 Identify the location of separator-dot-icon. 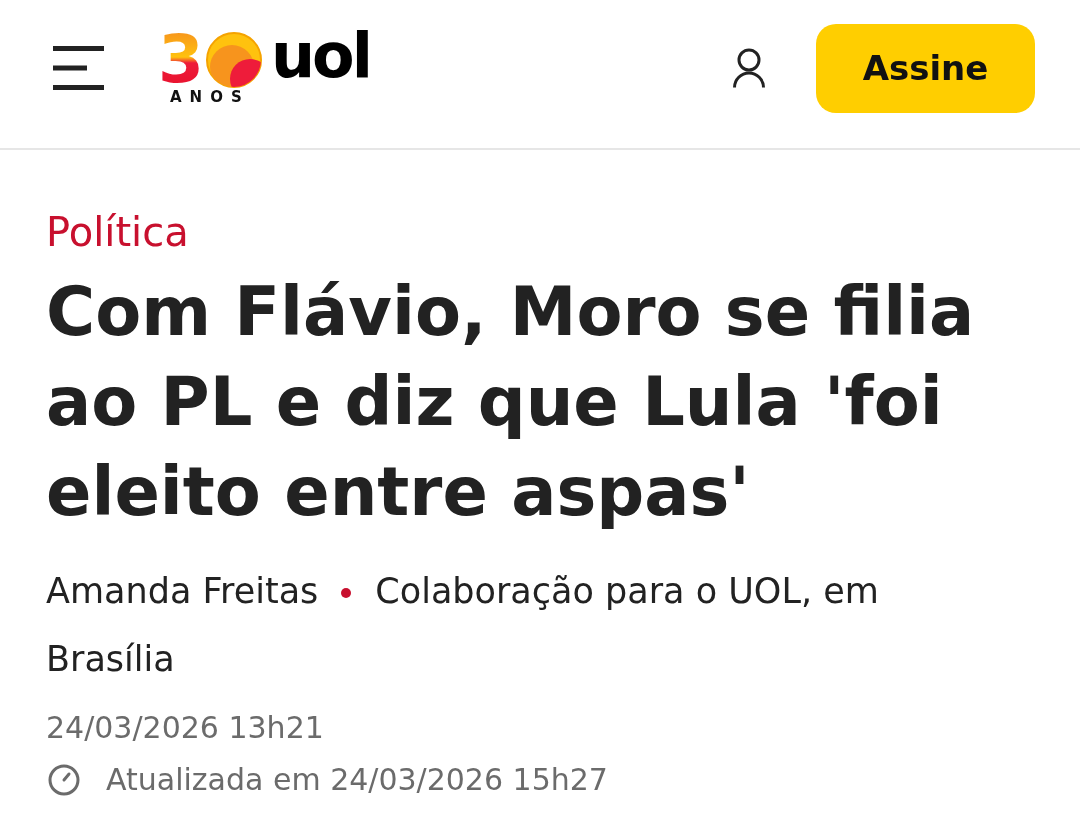
(346, 593).